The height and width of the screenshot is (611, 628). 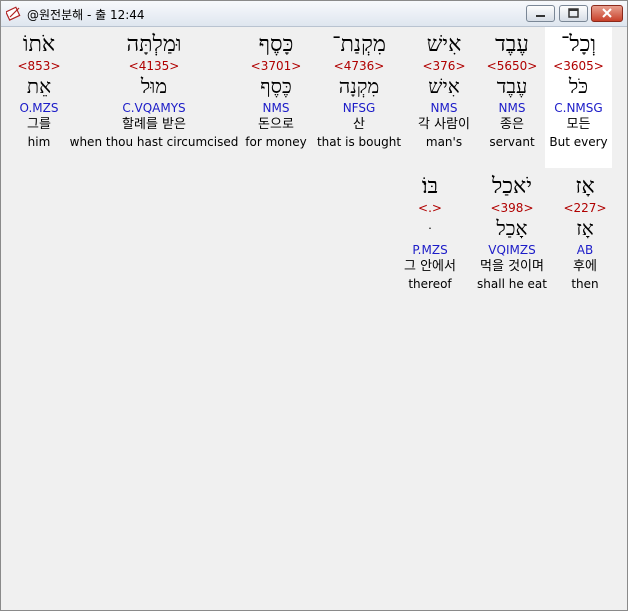 I want to click on maximize-icon, so click(x=573, y=13).